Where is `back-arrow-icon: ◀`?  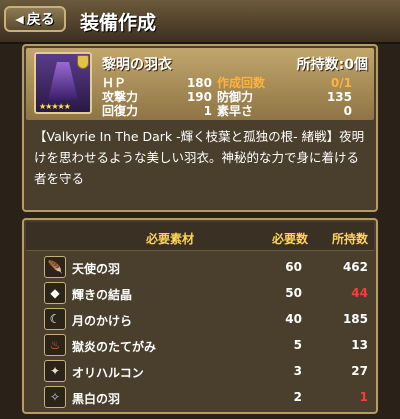
back-arrow-icon: ◀ is located at coordinates (19, 19).